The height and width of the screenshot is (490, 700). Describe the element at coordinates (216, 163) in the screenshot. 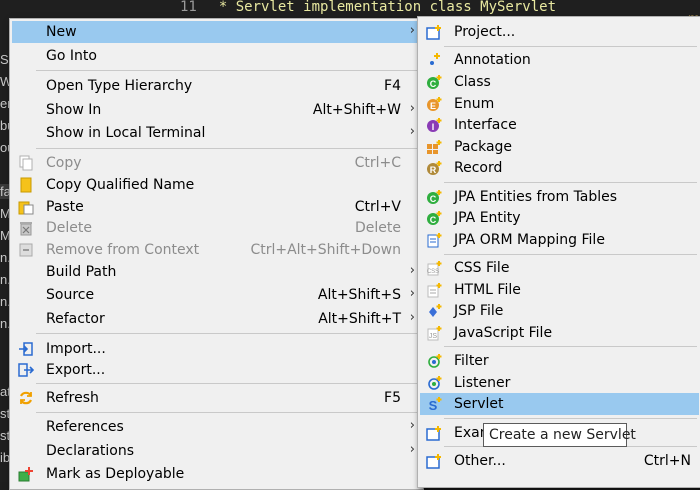

I see `menu-item-copy: Copy Ctrl+C` at that location.